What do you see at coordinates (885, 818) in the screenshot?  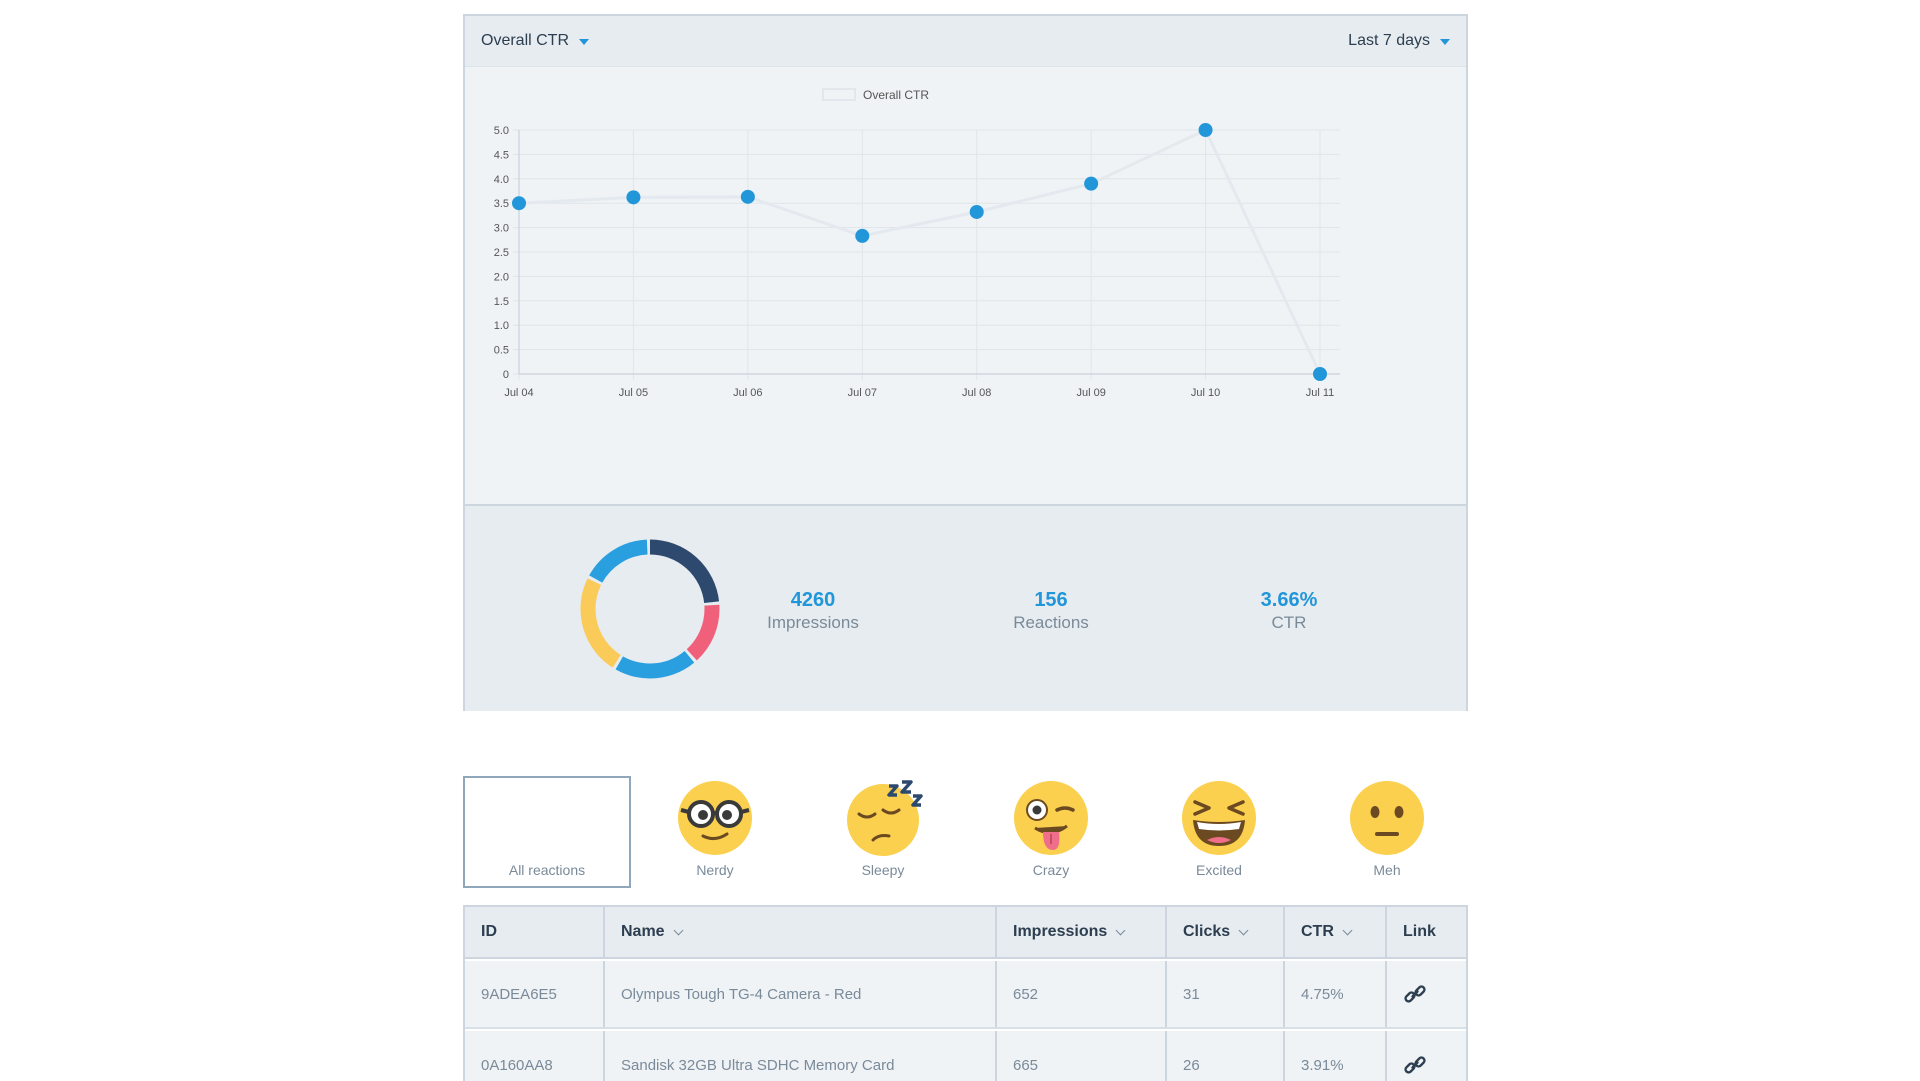 I see `sleepy-emoji-icon` at bounding box center [885, 818].